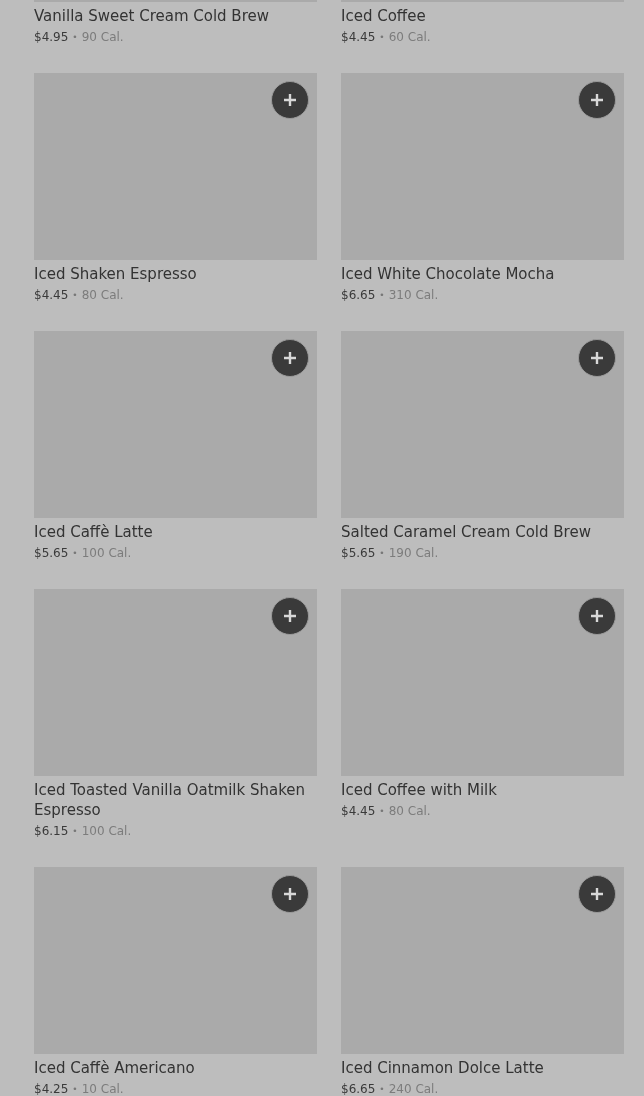 This screenshot has width=644, height=1096. Describe the element at coordinates (51, 1088) in the screenshot. I see `item-price: $4.25` at that location.